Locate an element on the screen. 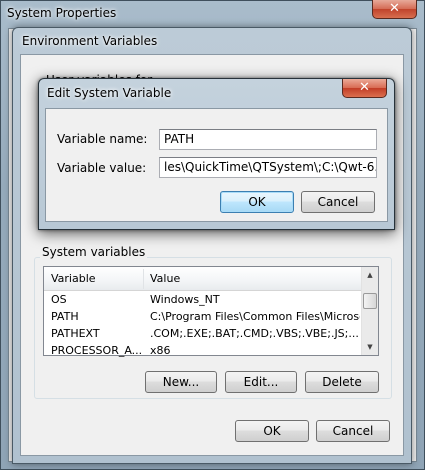 This screenshot has width=425, height=470. delete-button: Delete is located at coordinates (342, 382).